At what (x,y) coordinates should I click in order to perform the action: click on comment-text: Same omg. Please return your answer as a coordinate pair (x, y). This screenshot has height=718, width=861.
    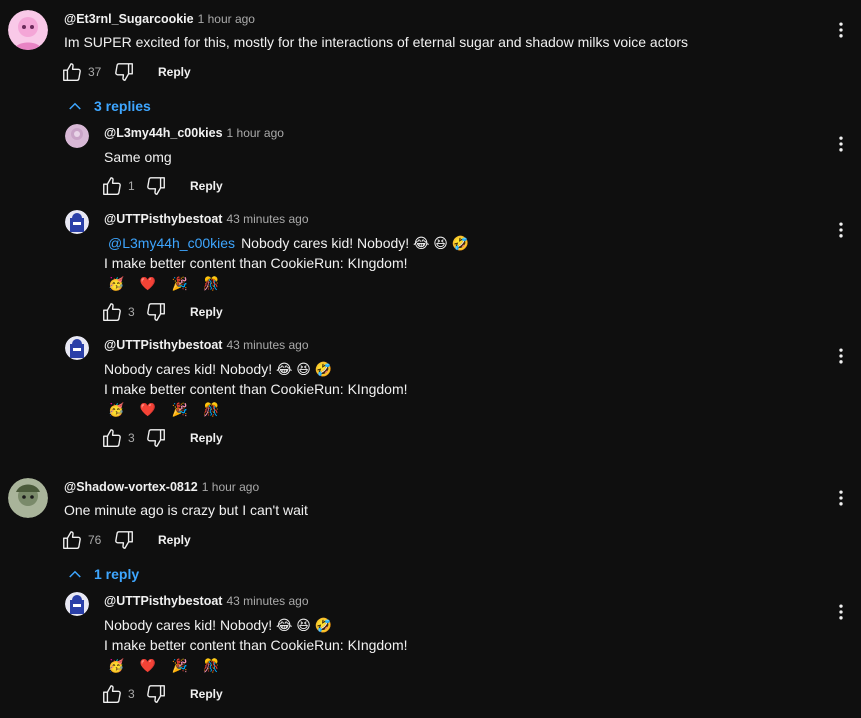
    Looking at the image, I should click on (138, 157).